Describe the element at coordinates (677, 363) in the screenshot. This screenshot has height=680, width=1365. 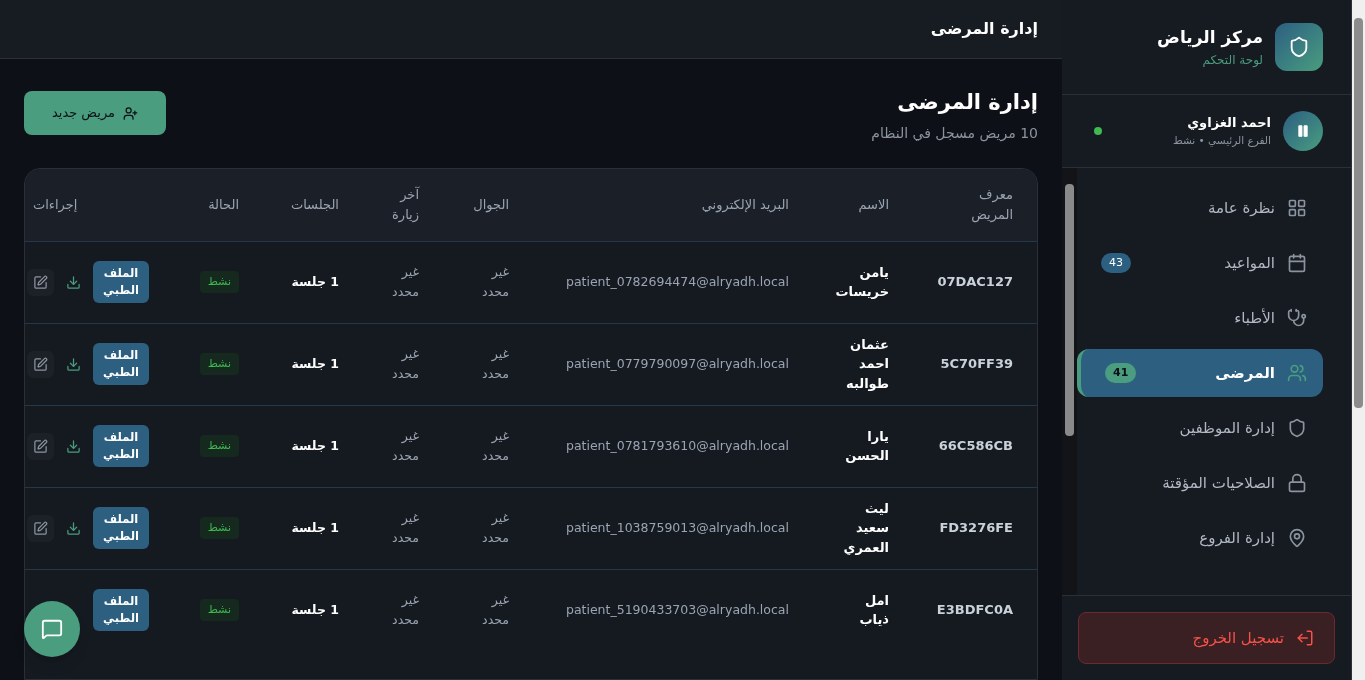
I see `patient-email: patient_0779790097@alryadh.local` at that location.